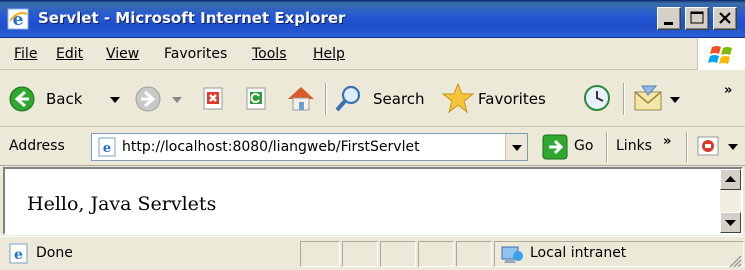 Image resolution: width=745 pixels, height=270 pixels. I want to click on translate-button, so click(718, 147).